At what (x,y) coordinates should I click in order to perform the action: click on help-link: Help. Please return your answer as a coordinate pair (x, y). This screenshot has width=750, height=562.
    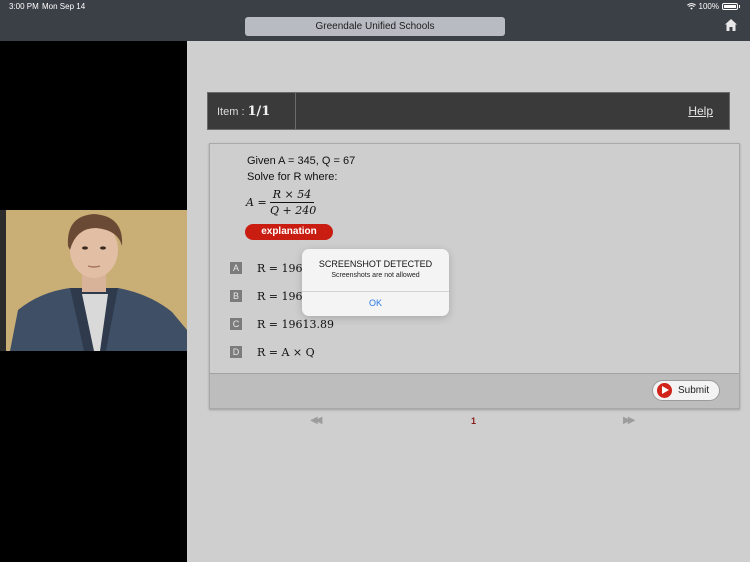
    Looking at the image, I should click on (700, 111).